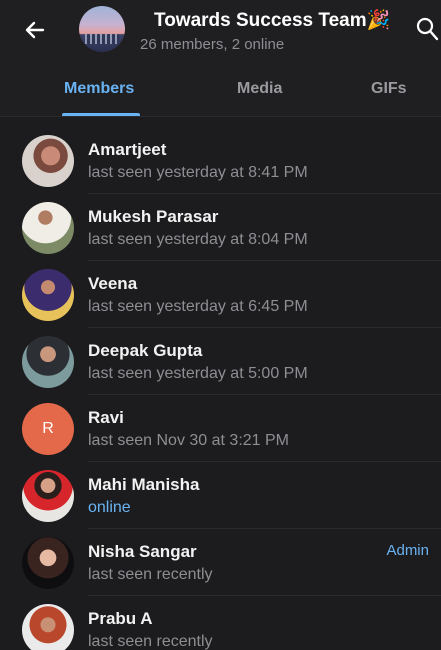 This screenshot has width=441, height=650. What do you see at coordinates (153, 216) in the screenshot?
I see `member-name: Mukesh Parasar` at bounding box center [153, 216].